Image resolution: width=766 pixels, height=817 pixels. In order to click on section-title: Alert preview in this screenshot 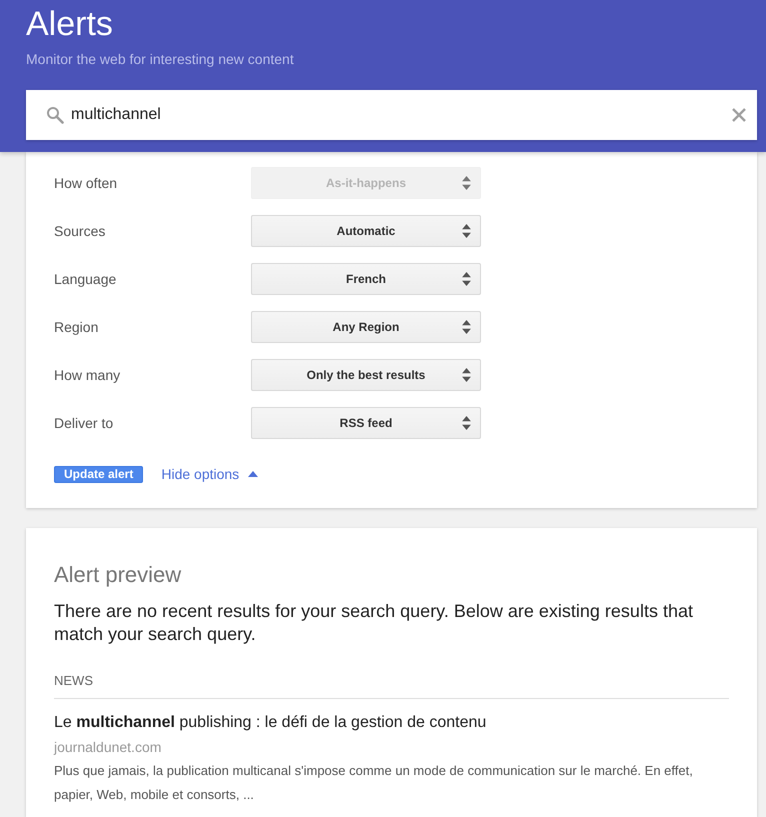, I will do `click(118, 575)`.